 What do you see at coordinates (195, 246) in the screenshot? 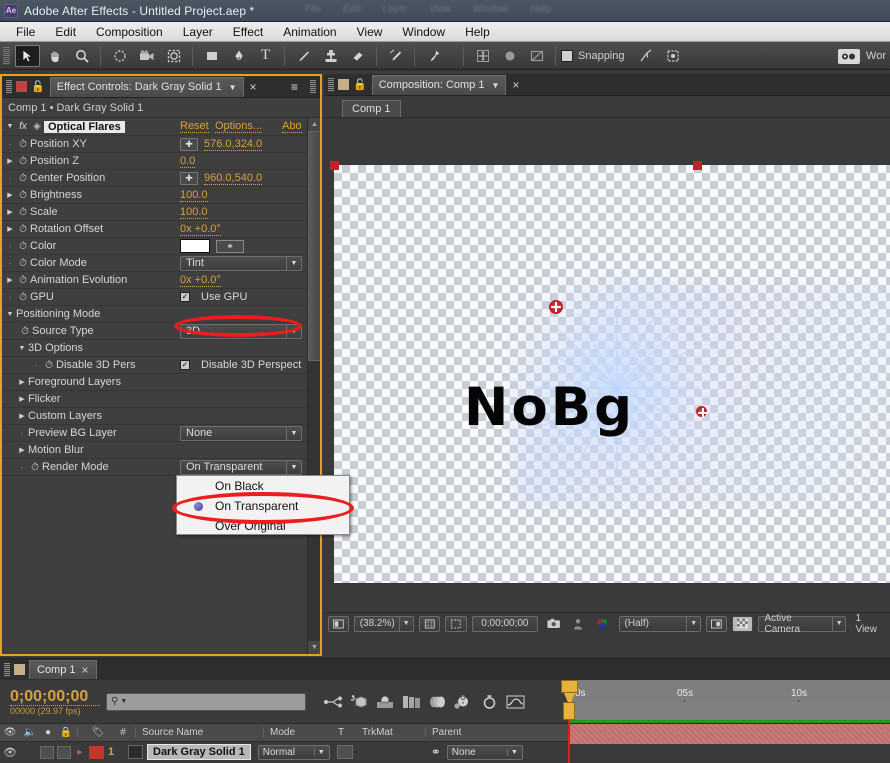
I see `color-swatch` at bounding box center [195, 246].